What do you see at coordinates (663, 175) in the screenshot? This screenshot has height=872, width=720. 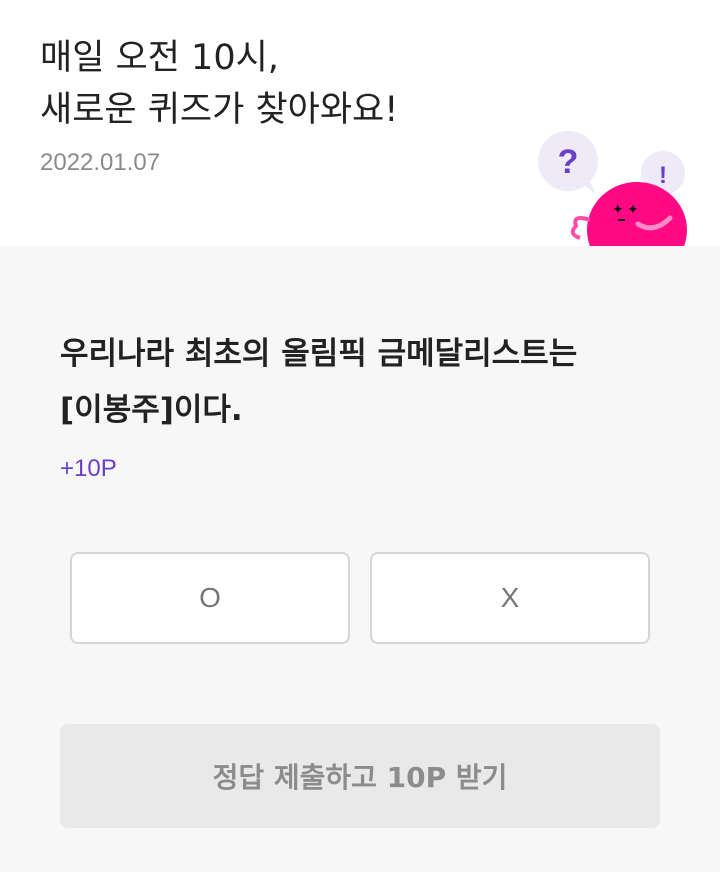 I see `exclamation-mark-text: !` at bounding box center [663, 175].